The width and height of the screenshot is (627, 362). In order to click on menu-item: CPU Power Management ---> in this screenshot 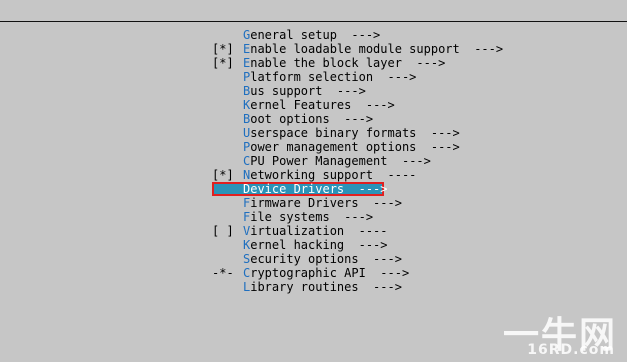, I will do `click(357, 161)`.